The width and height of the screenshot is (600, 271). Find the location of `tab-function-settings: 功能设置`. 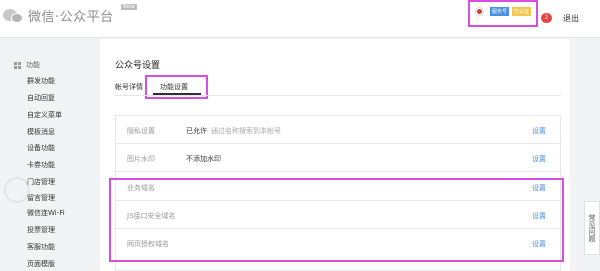

tab-function-settings: 功能设置 is located at coordinates (174, 87).